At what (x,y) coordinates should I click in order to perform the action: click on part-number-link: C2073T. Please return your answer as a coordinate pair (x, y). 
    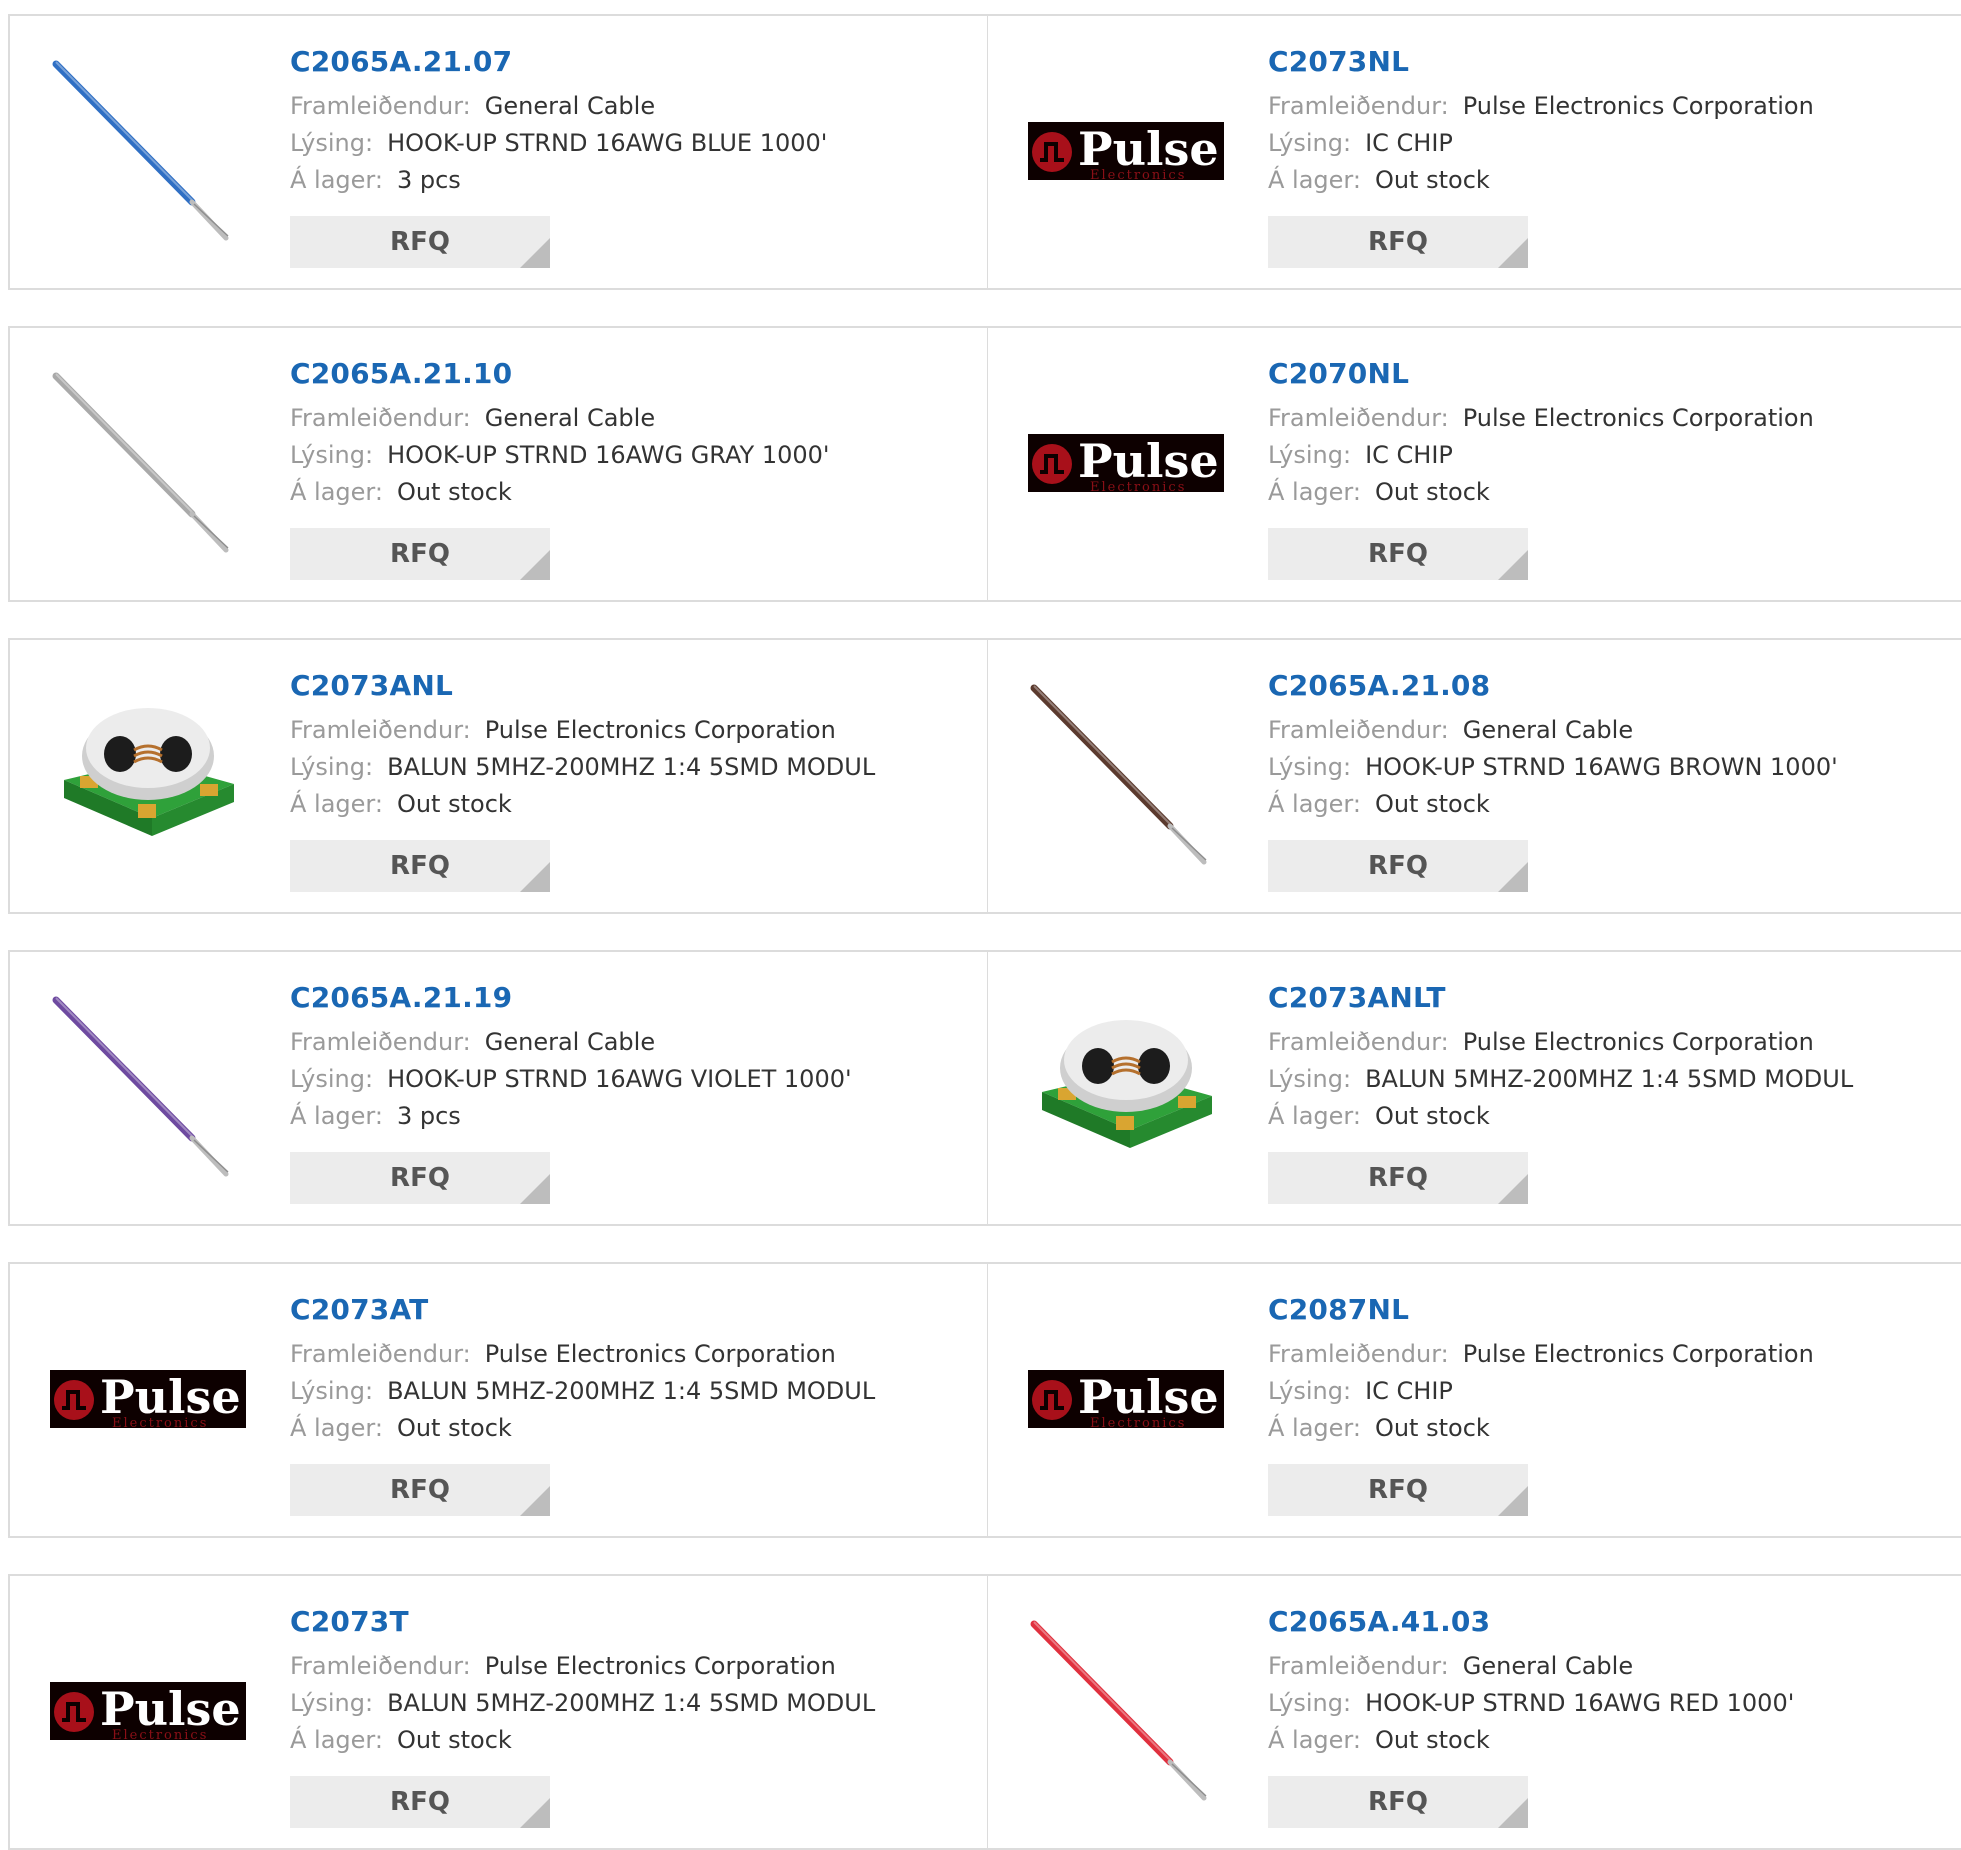
    Looking at the image, I should click on (349, 1622).